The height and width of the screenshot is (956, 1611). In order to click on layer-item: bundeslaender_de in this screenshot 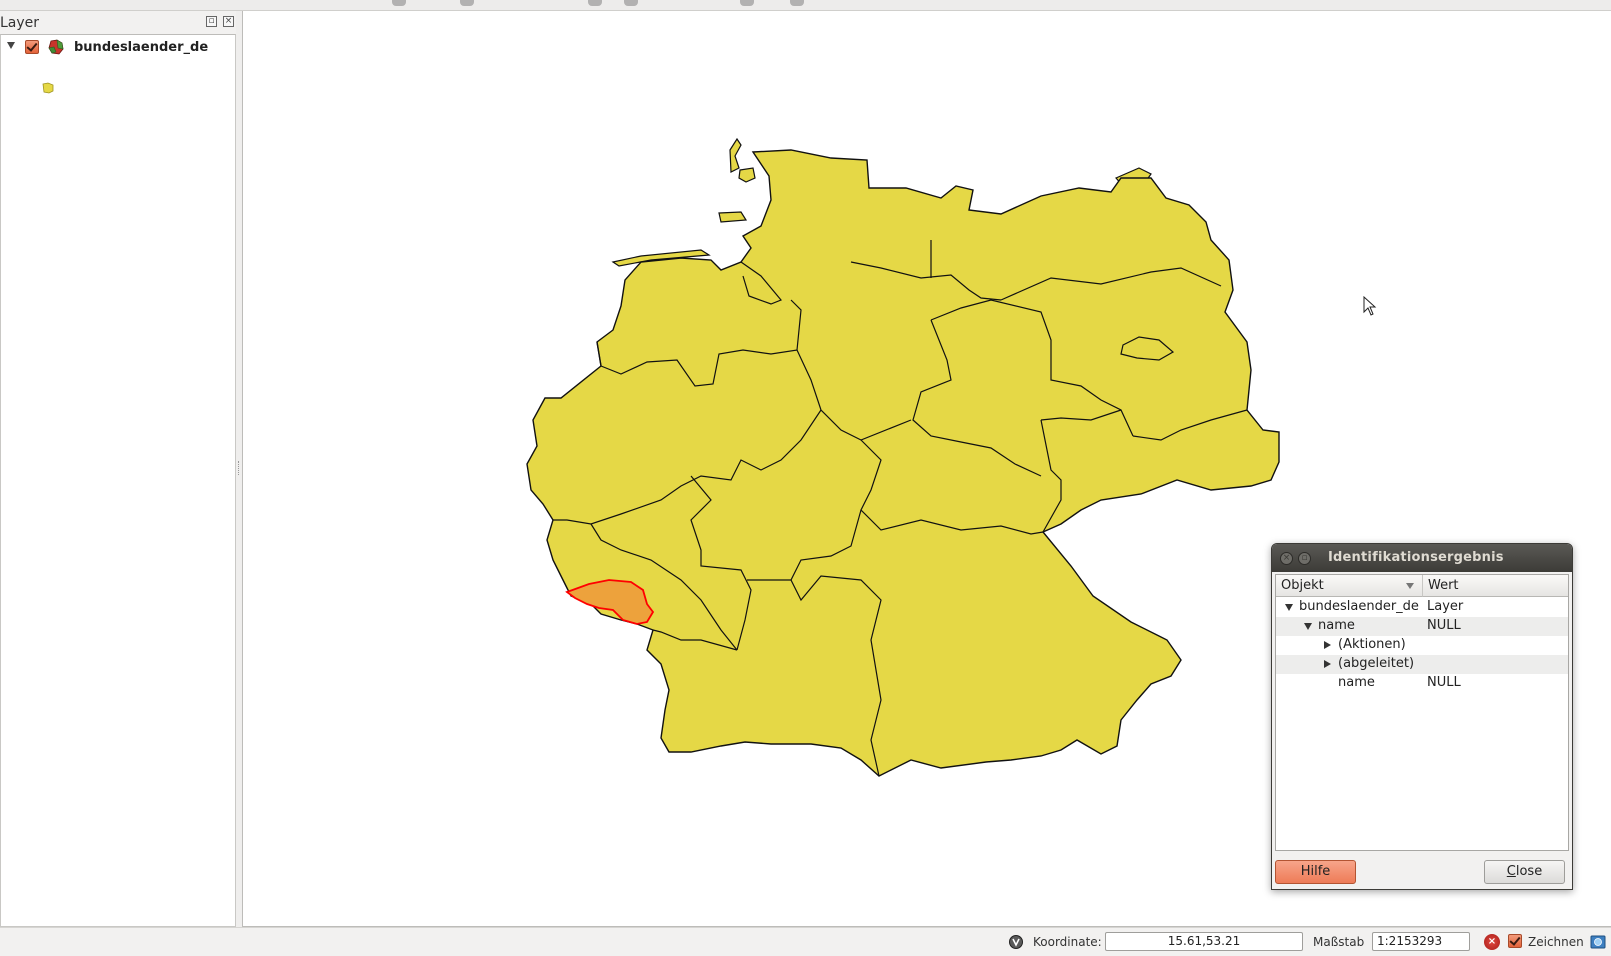, I will do `click(118, 47)`.